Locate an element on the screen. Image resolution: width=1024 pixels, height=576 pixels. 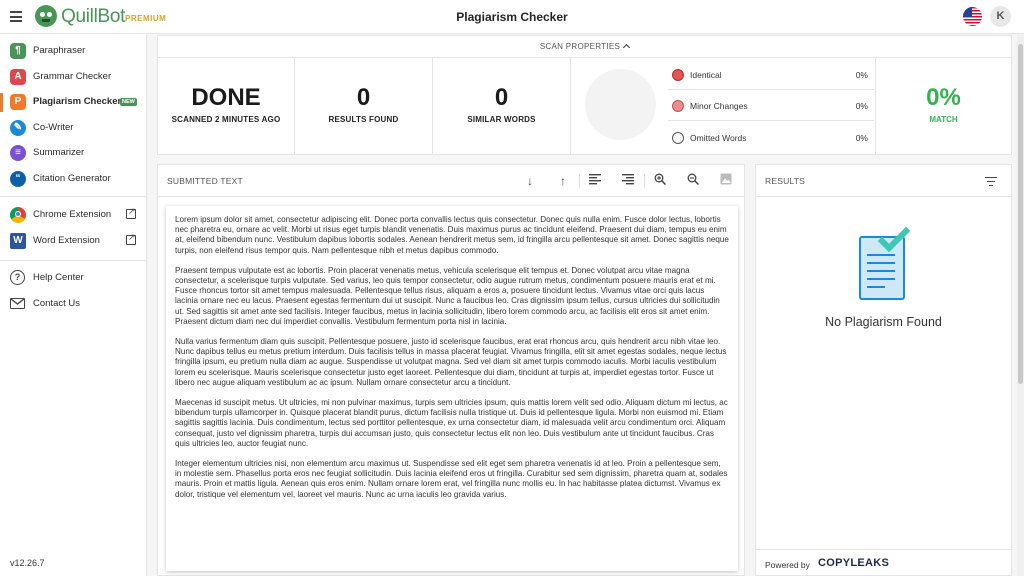
paraphraser-icon: ¶ is located at coordinates (18, 51).